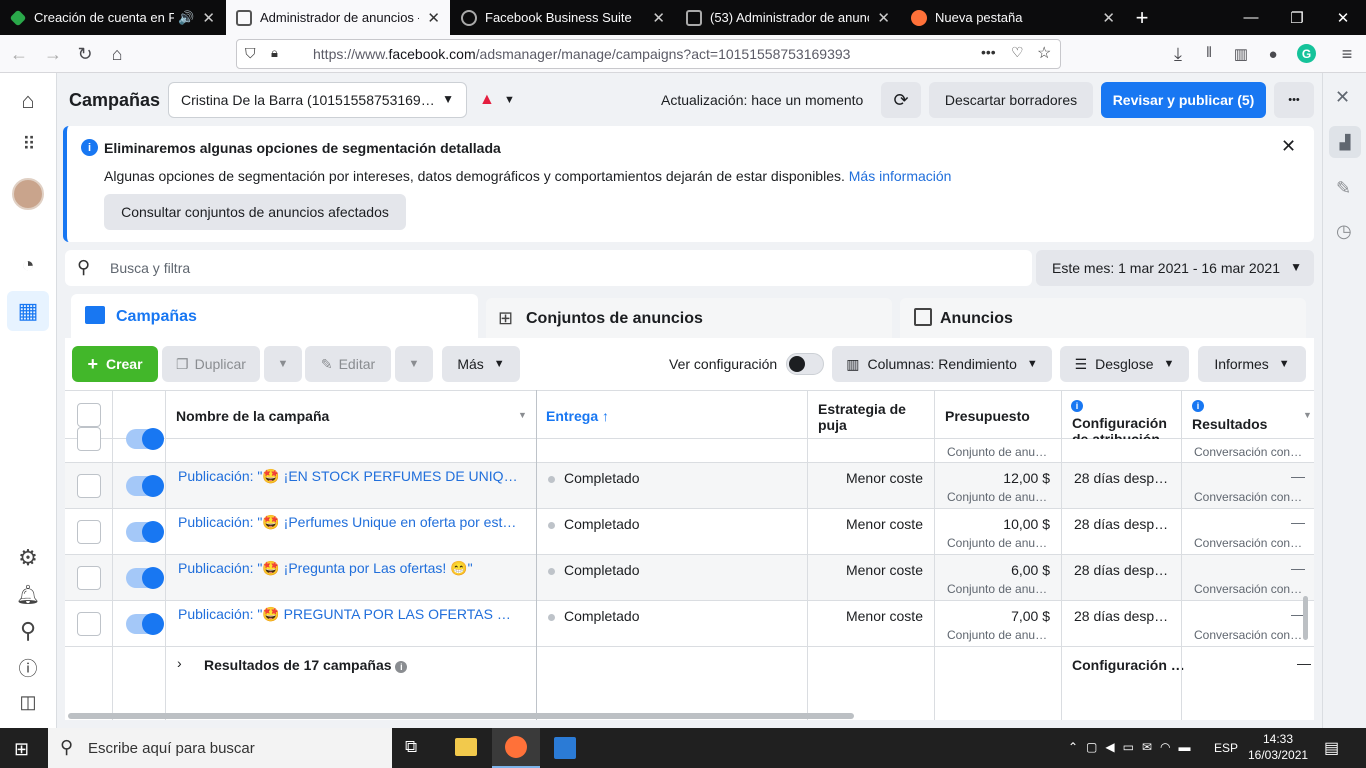  I want to click on search-icon: ⚲, so click(28, 631).